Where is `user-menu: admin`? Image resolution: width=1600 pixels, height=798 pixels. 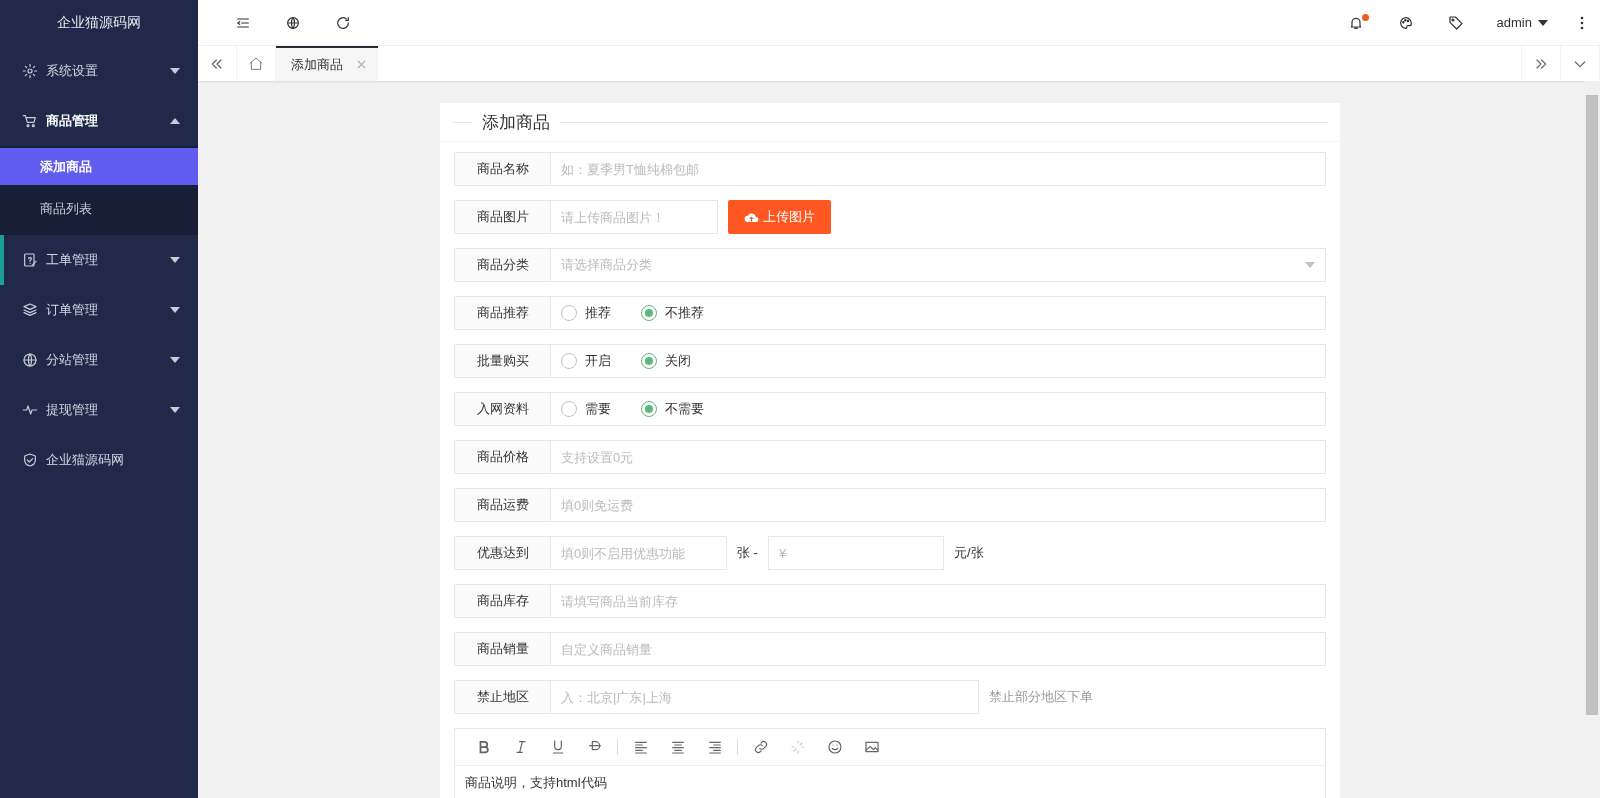
user-menu: admin is located at coordinates (1522, 23).